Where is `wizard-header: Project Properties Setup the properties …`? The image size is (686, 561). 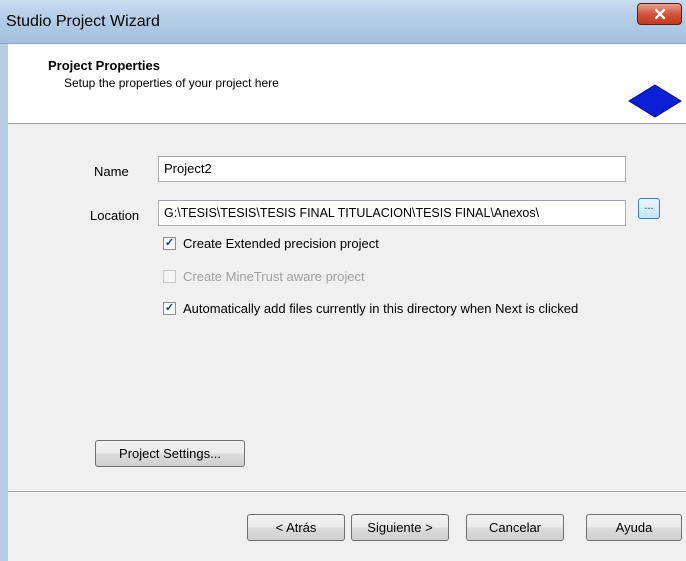 wizard-header: Project Properties Setup the properties … is located at coordinates (347, 84).